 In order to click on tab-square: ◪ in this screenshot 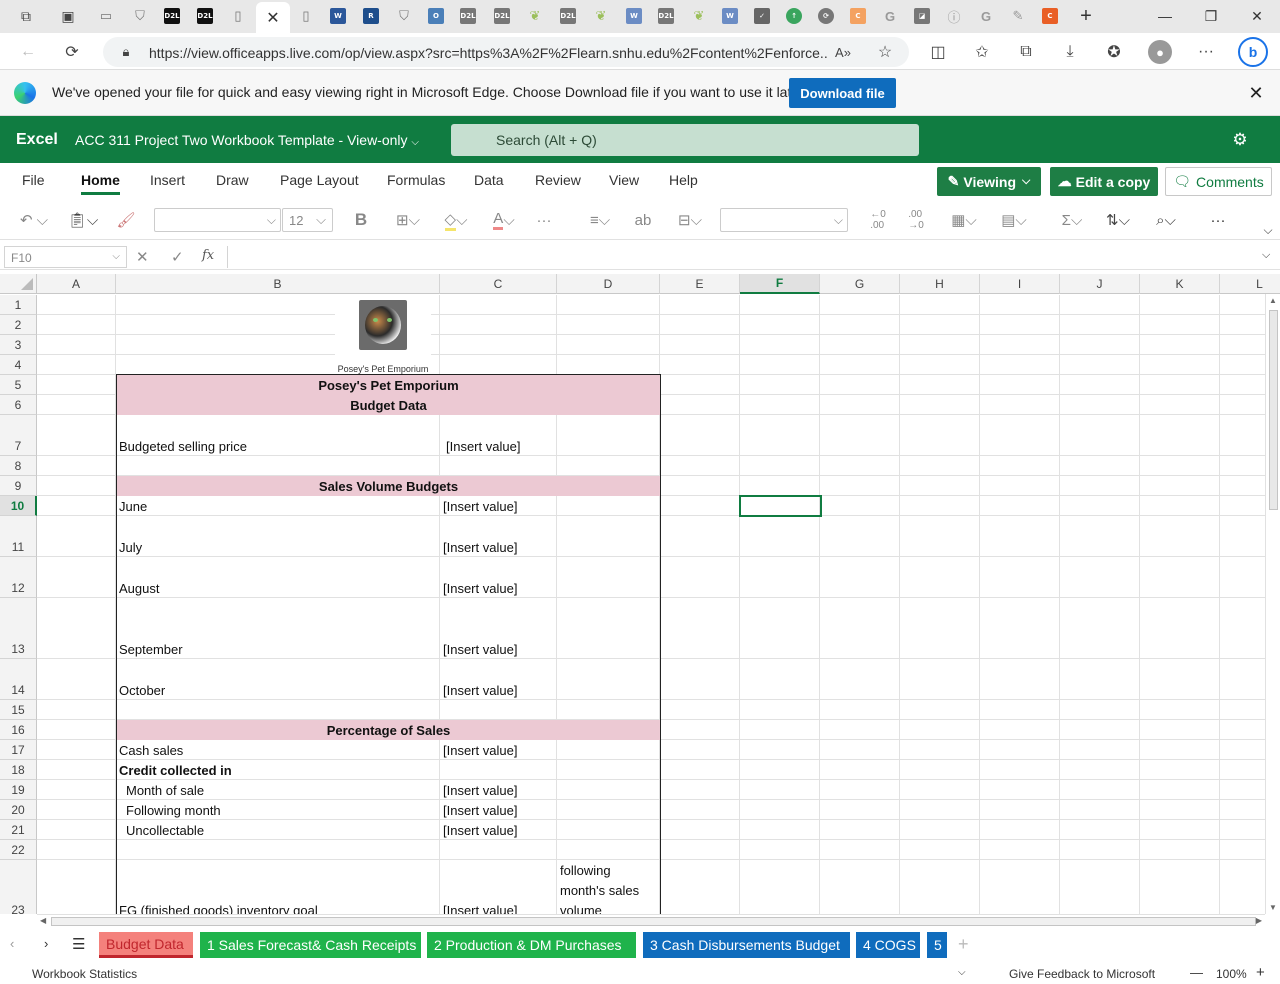, I will do `click(922, 16)`.